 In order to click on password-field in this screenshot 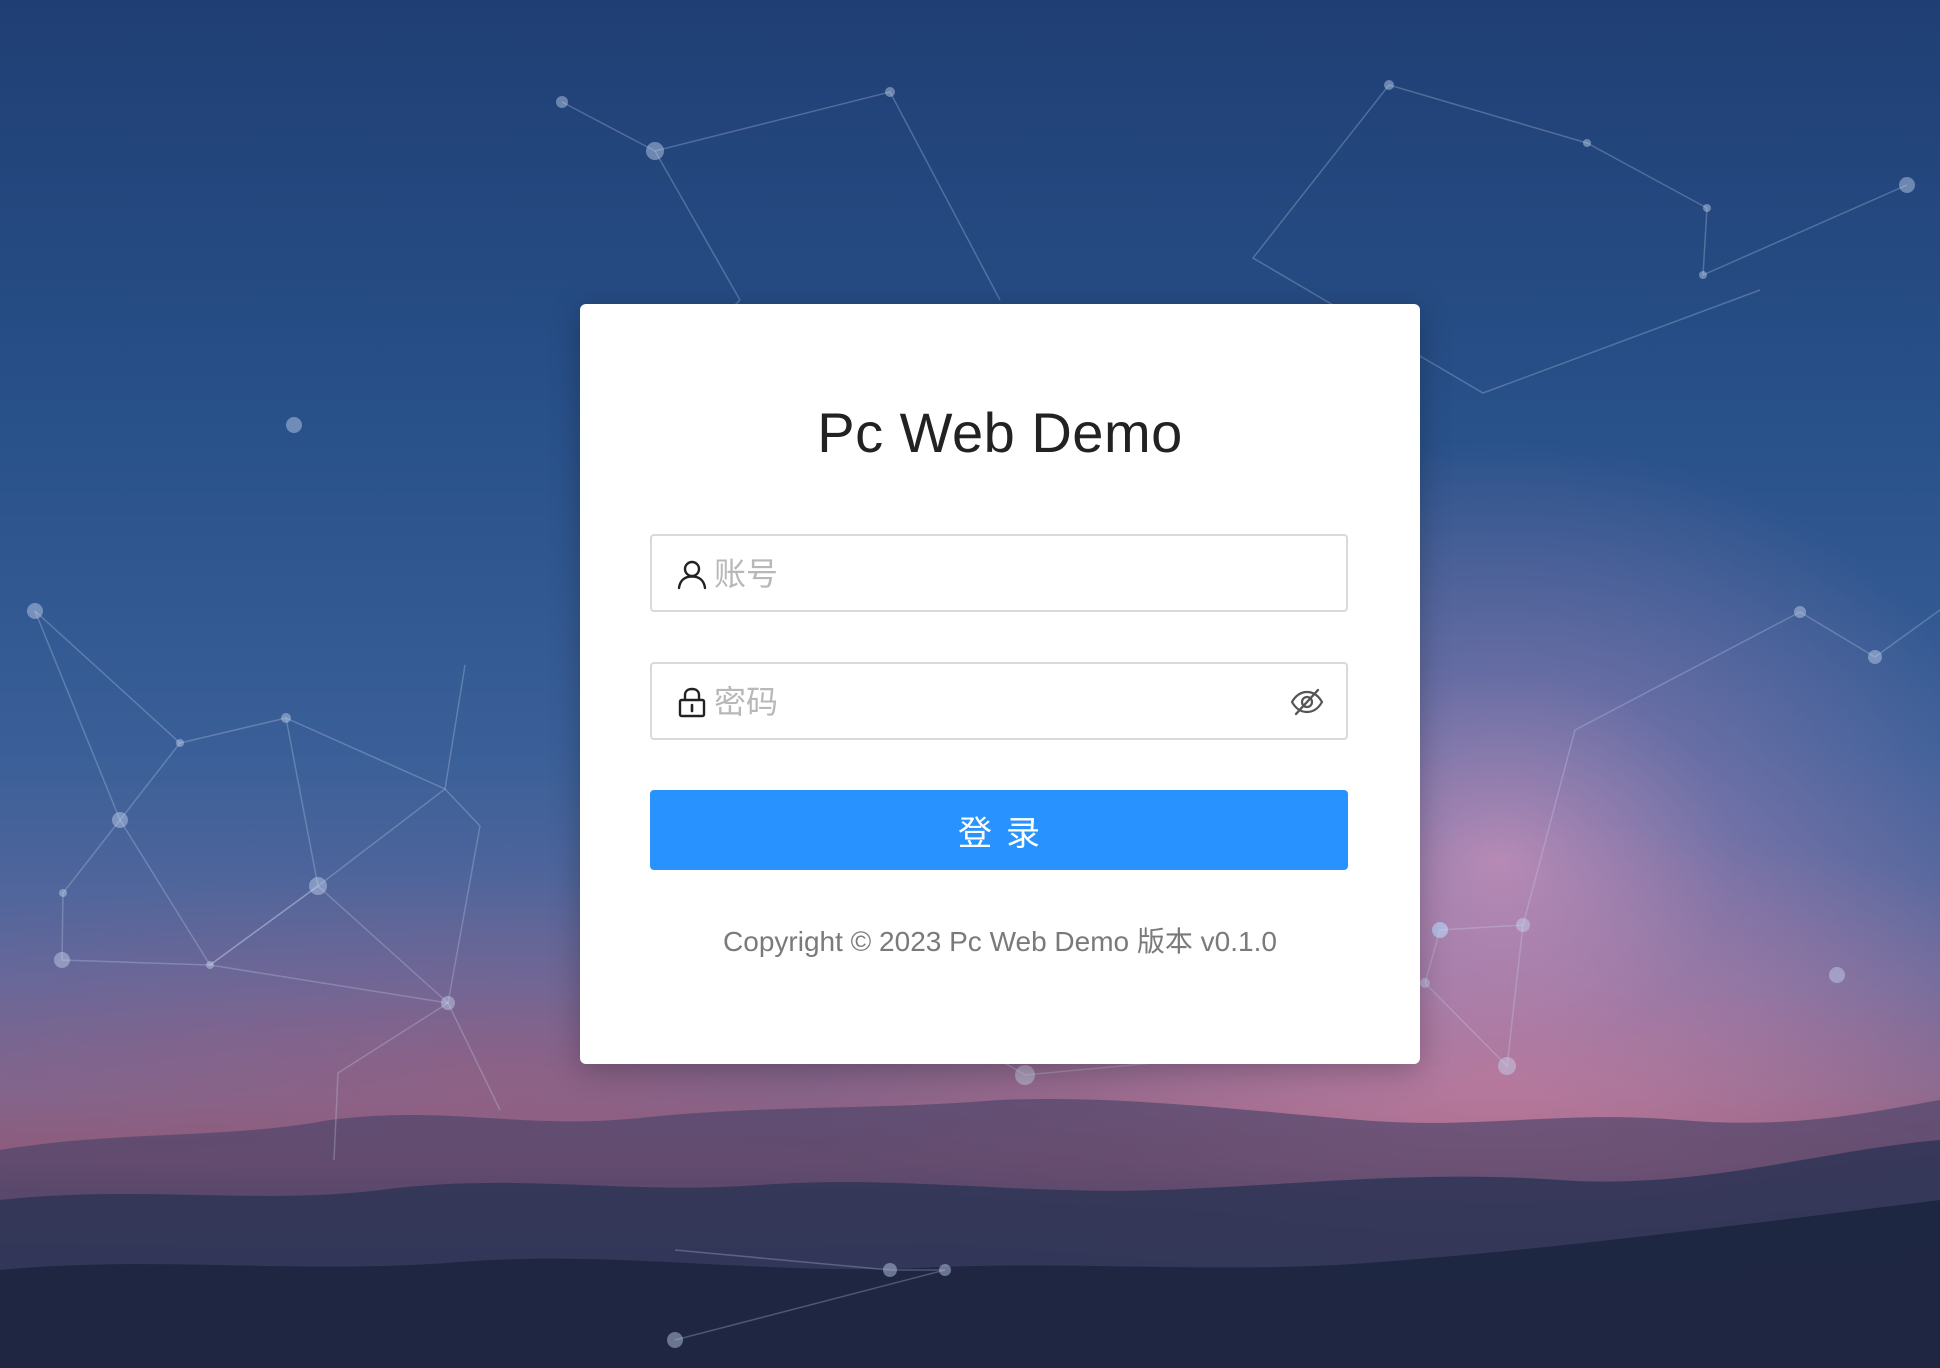, I will do `click(999, 701)`.